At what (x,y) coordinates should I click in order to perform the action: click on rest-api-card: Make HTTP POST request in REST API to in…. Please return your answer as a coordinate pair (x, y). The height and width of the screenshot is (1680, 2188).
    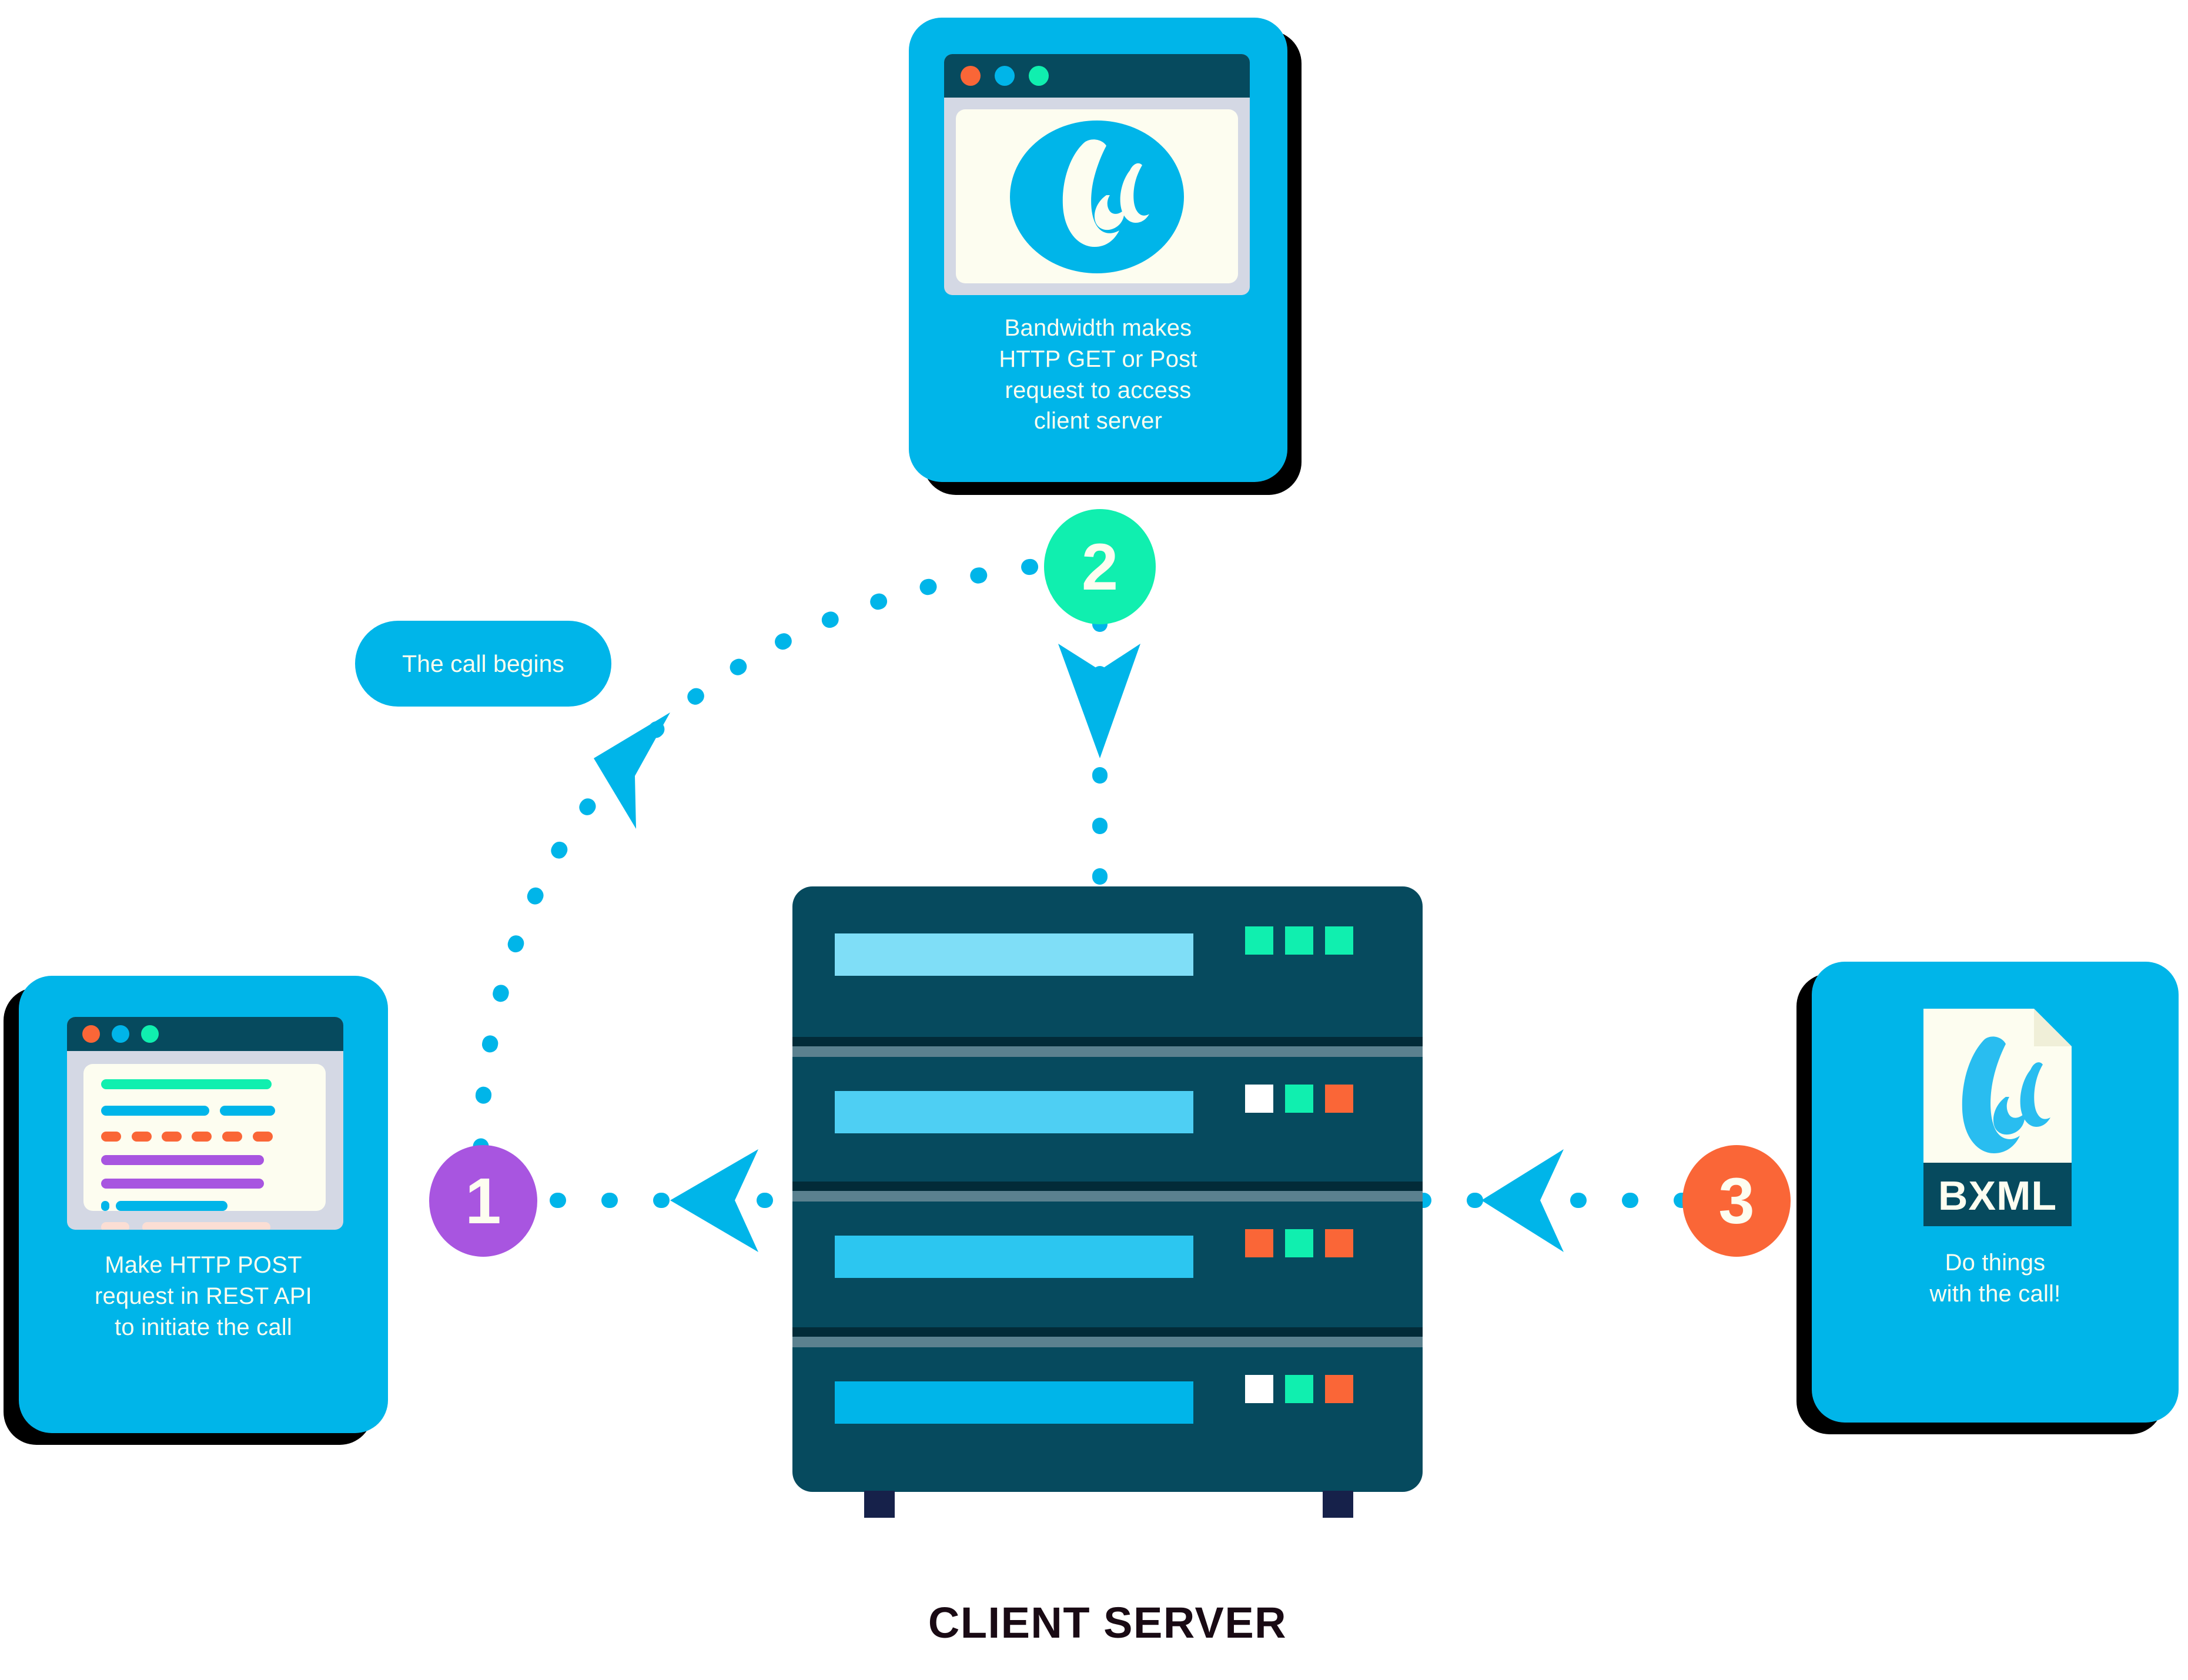
    Looking at the image, I should click on (203, 1204).